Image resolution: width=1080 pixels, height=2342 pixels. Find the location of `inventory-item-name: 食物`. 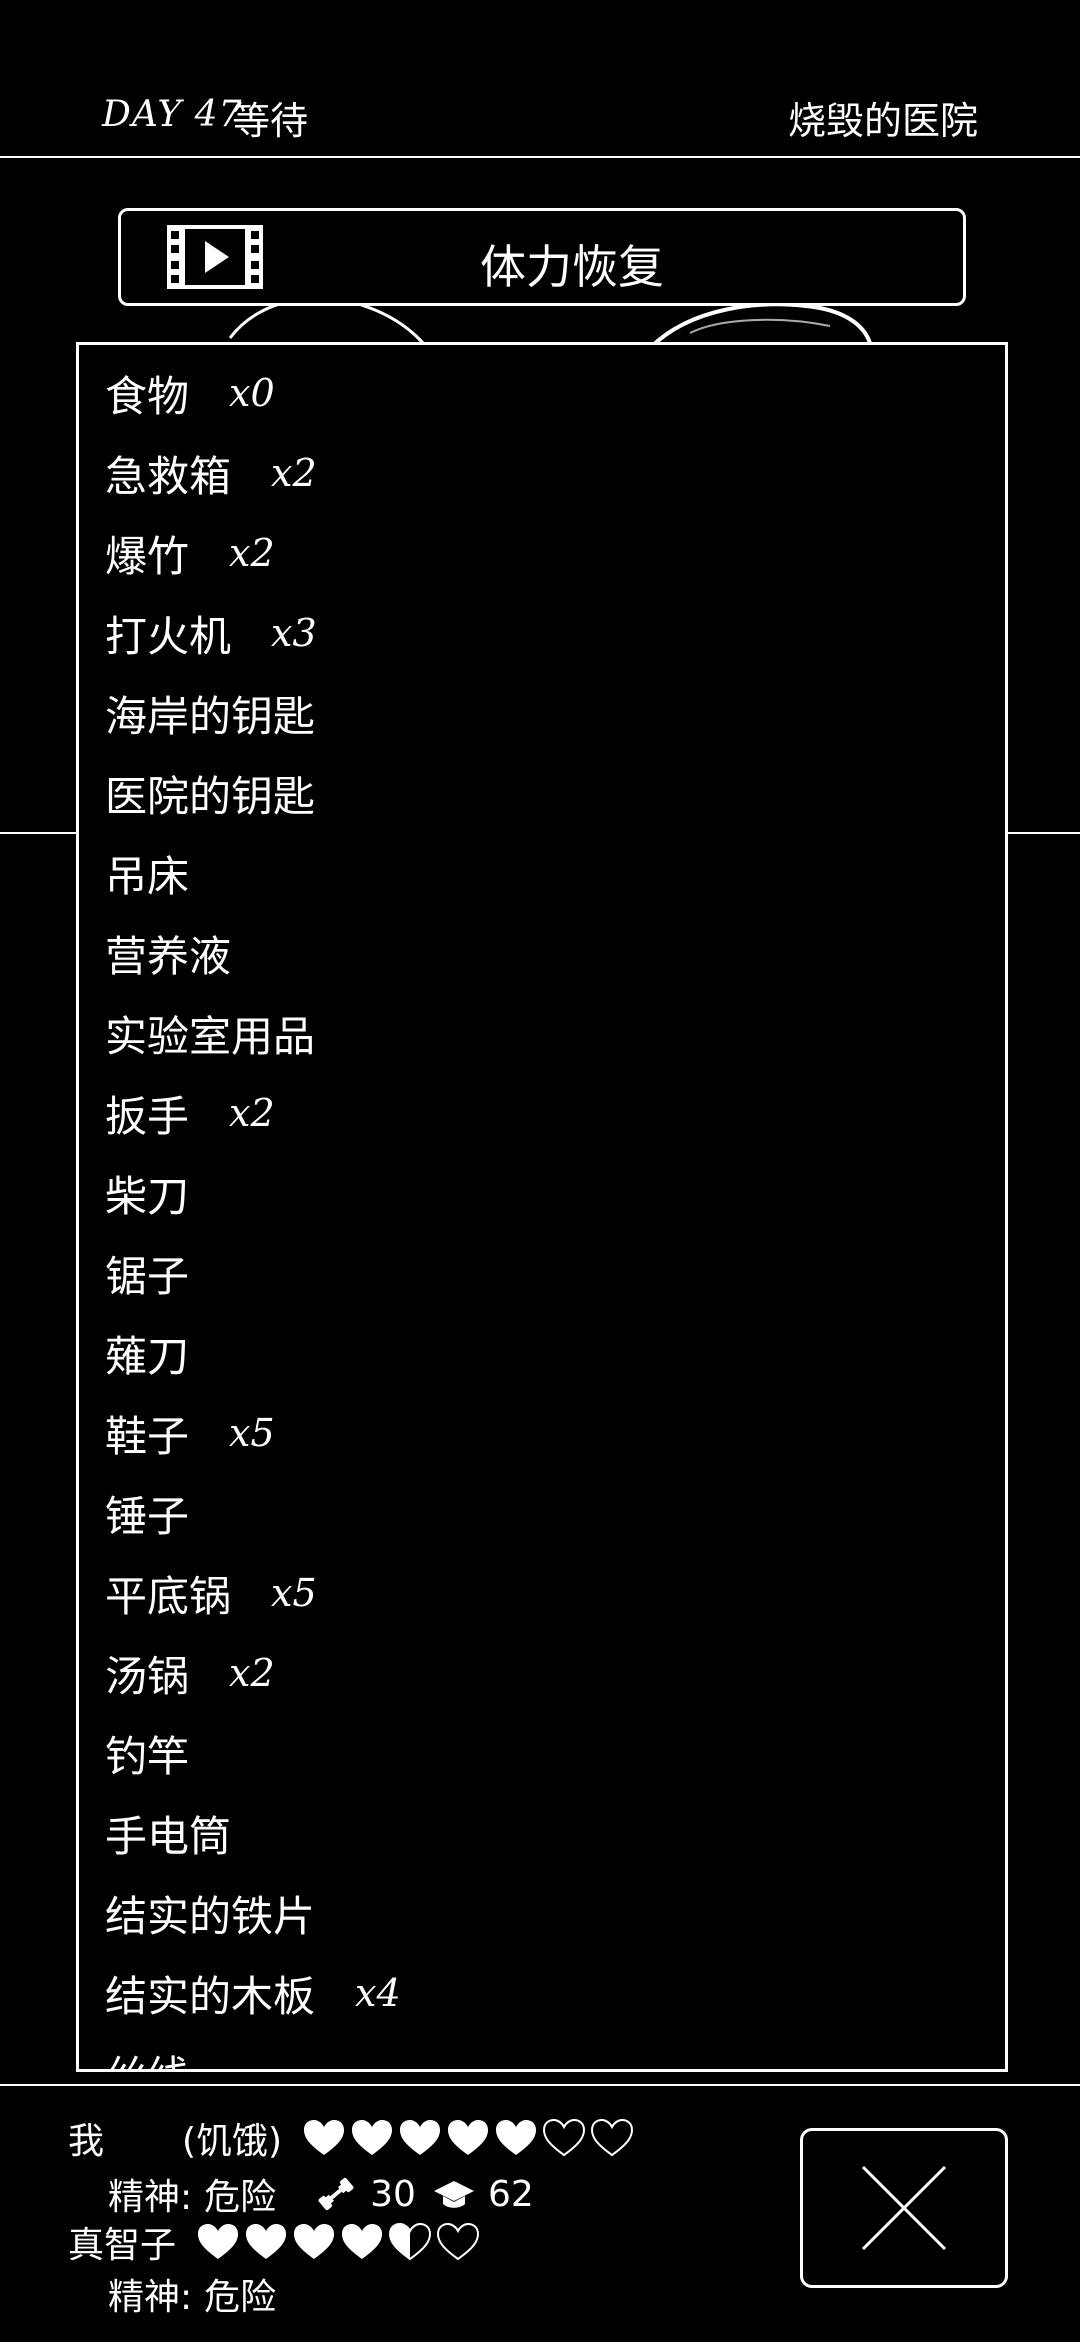

inventory-item-name: 食物 is located at coordinates (147, 396).